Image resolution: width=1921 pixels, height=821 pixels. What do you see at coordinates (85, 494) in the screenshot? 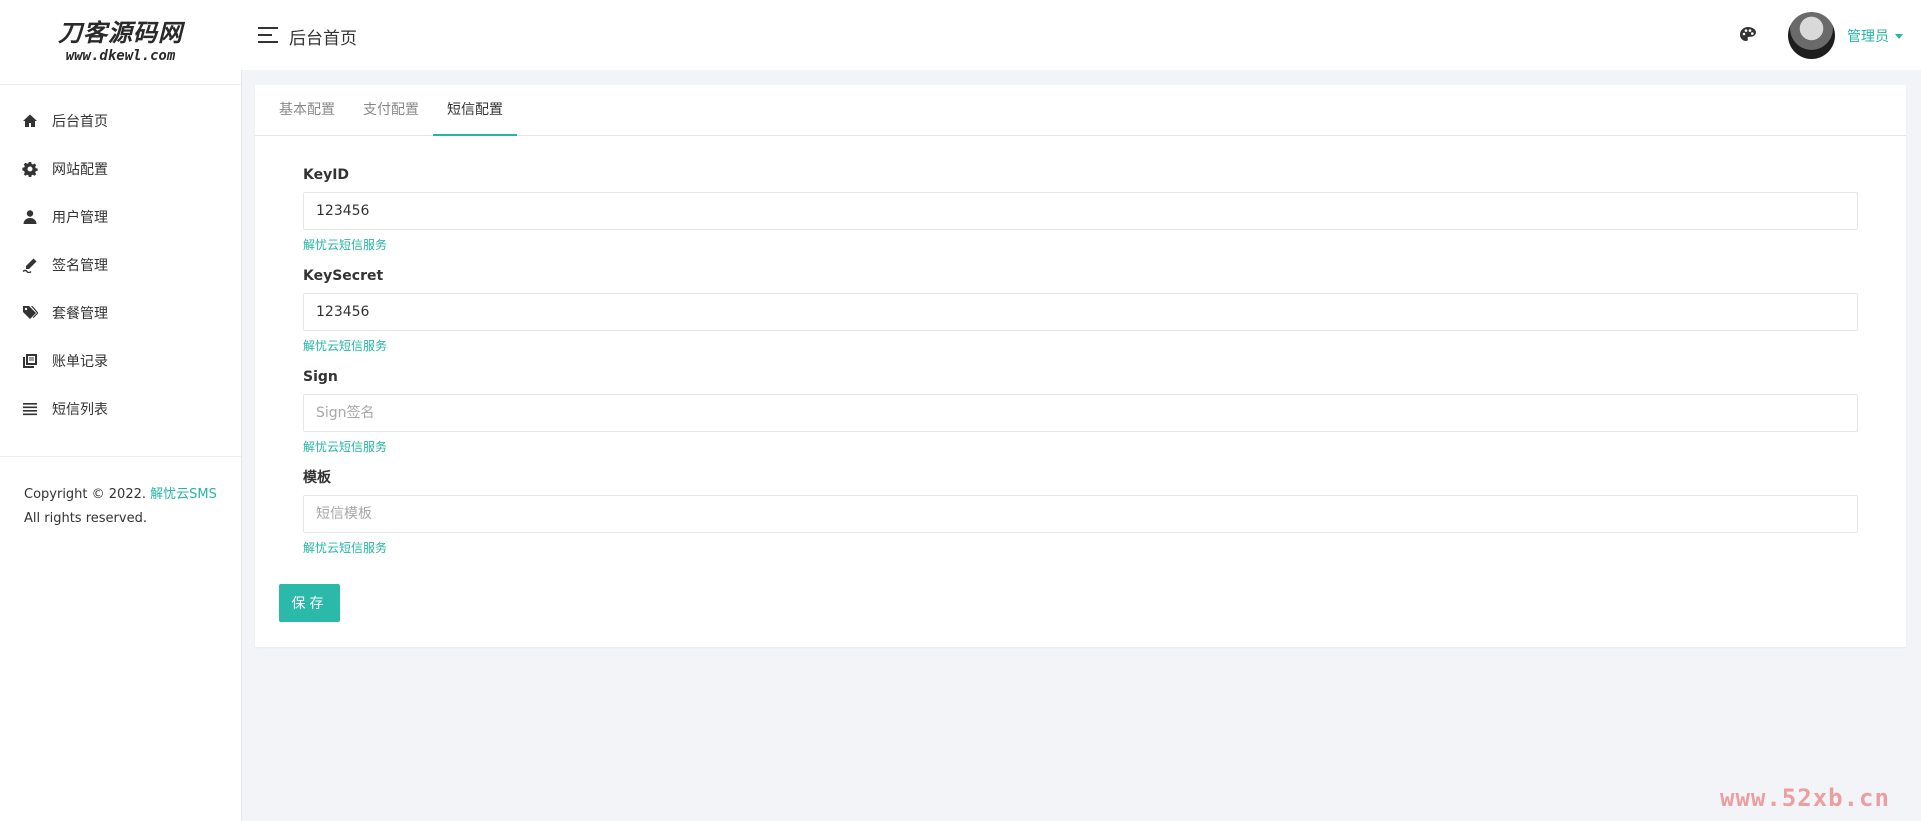
I see `copyright-text: Copyright © 2022.` at bounding box center [85, 494].